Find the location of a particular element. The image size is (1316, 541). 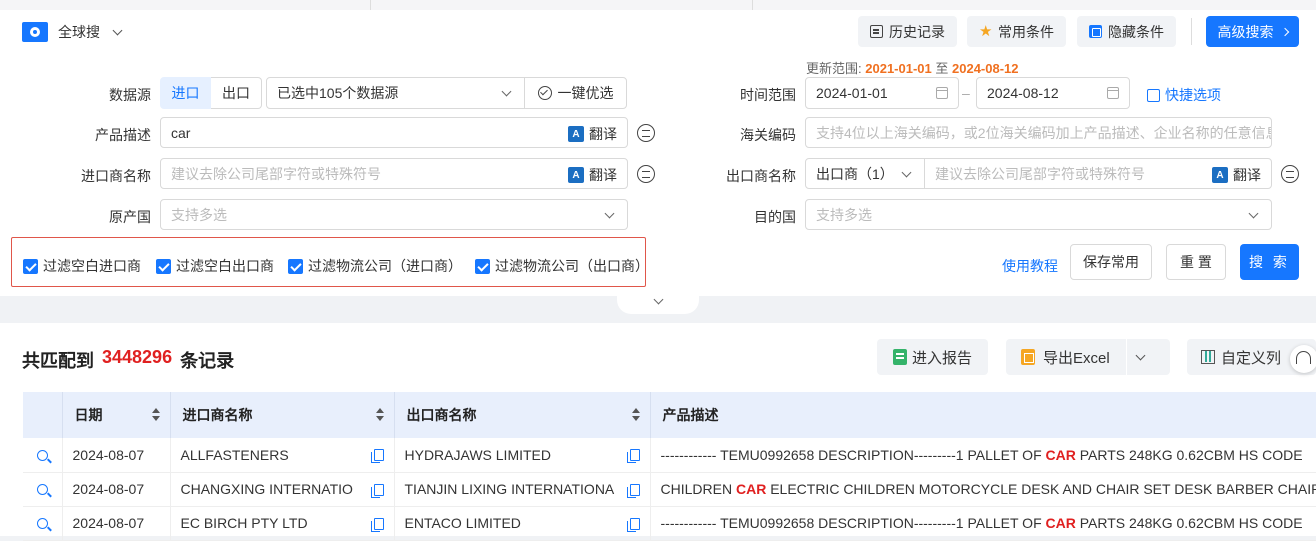

search-button: 搜 索 is located at coordinates (1269, 262).